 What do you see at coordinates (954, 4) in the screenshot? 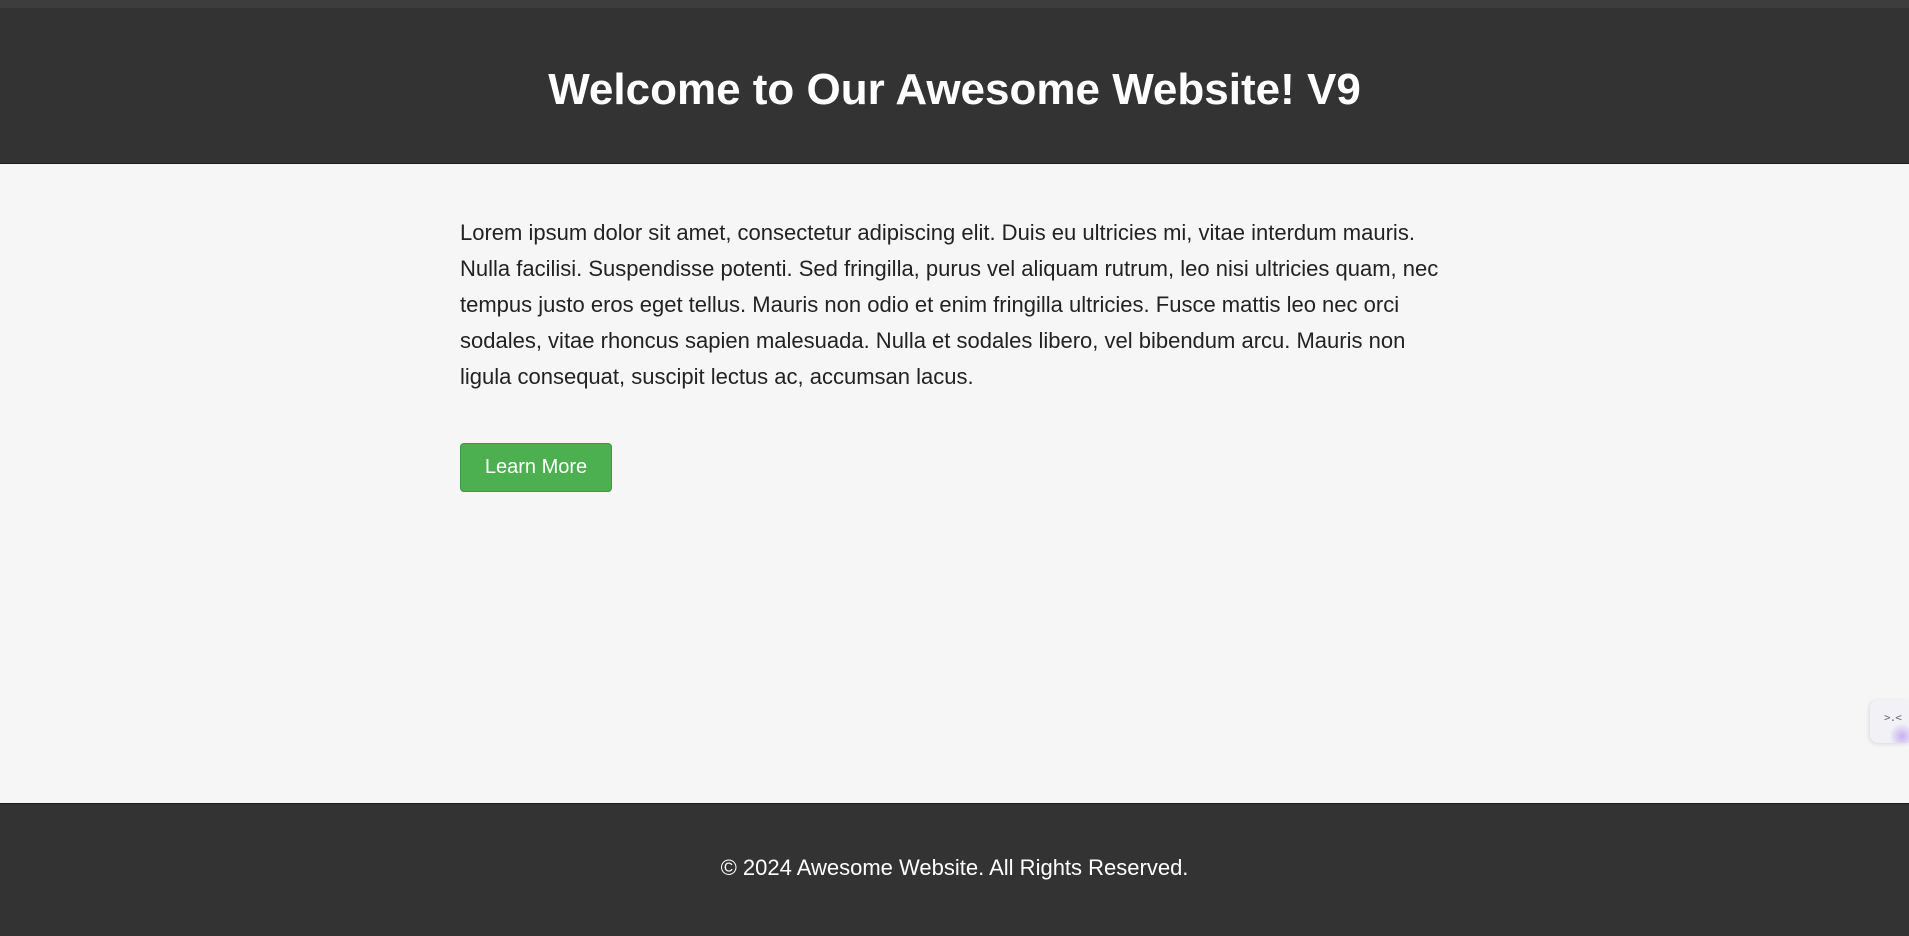
I see `top-strip` at bounding box center [954, 4].